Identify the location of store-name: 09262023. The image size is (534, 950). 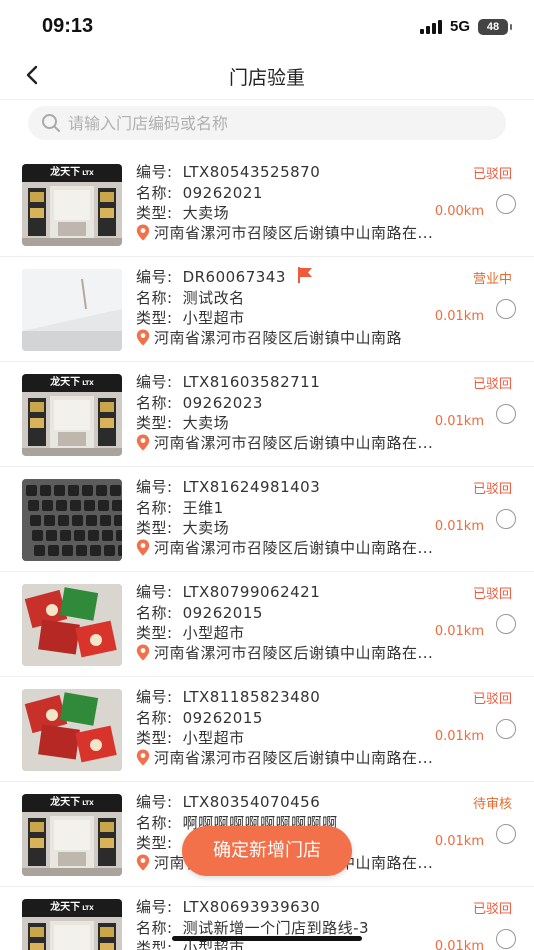
(222, 403).